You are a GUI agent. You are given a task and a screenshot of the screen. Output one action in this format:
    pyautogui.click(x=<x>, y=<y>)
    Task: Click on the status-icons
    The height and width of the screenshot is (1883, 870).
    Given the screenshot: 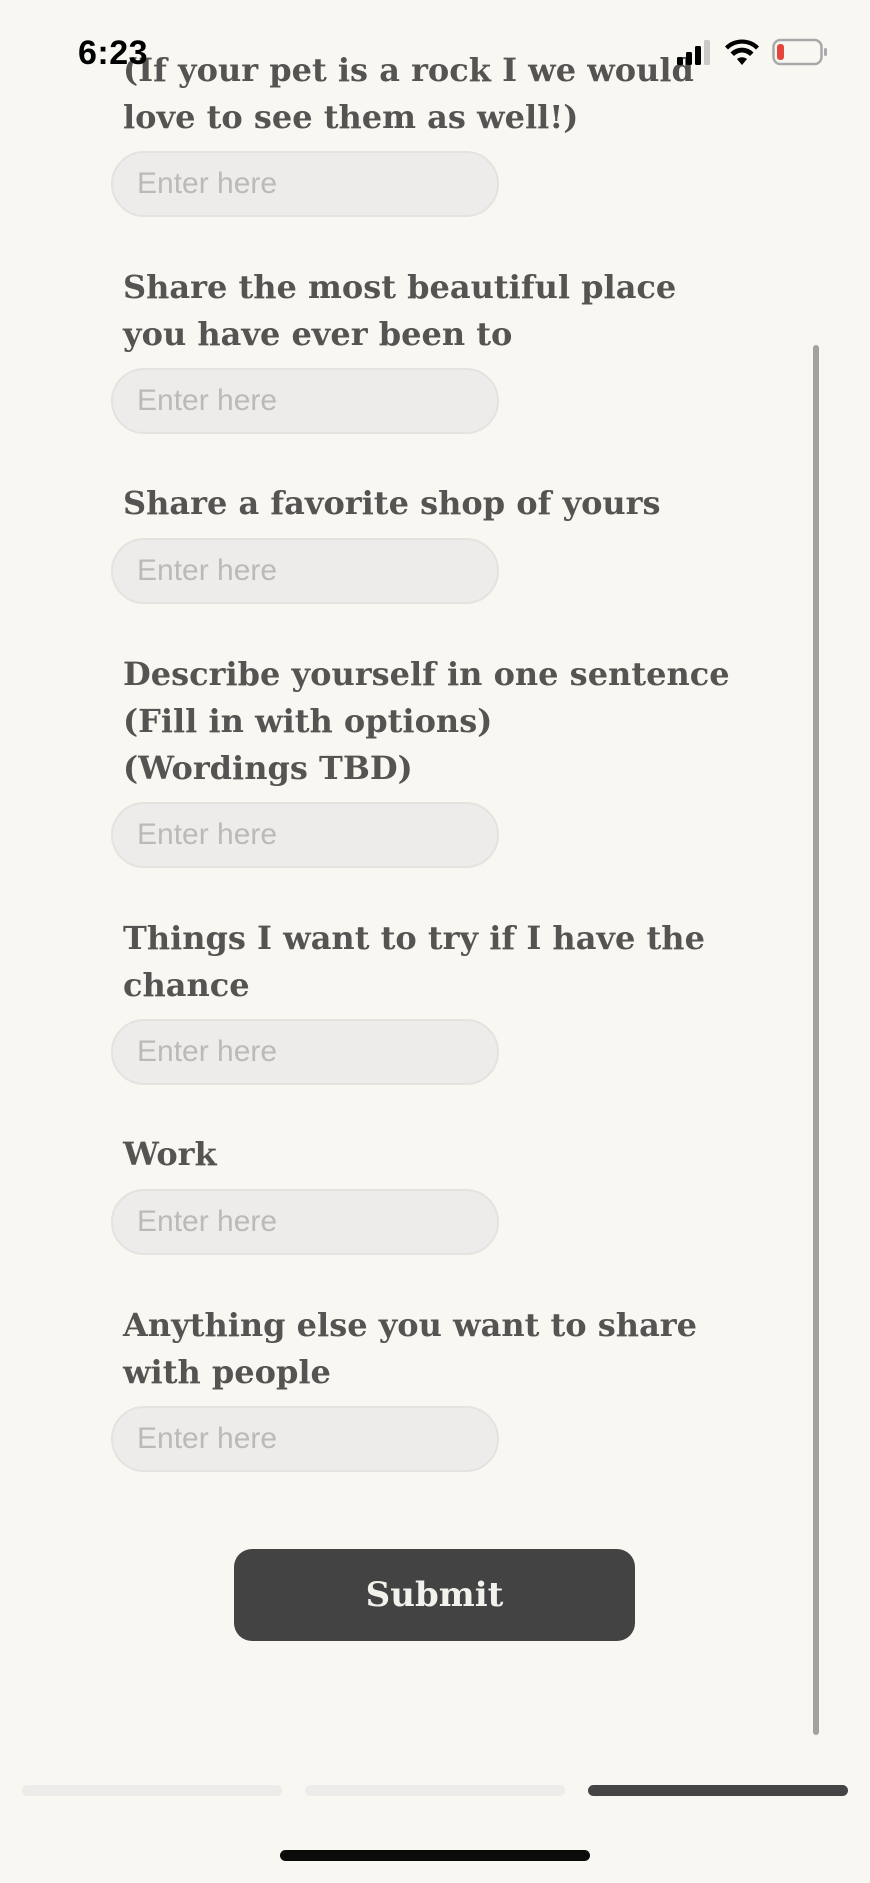 What is the action you would take?
    pyautogui.click(x=752, y=54)
    